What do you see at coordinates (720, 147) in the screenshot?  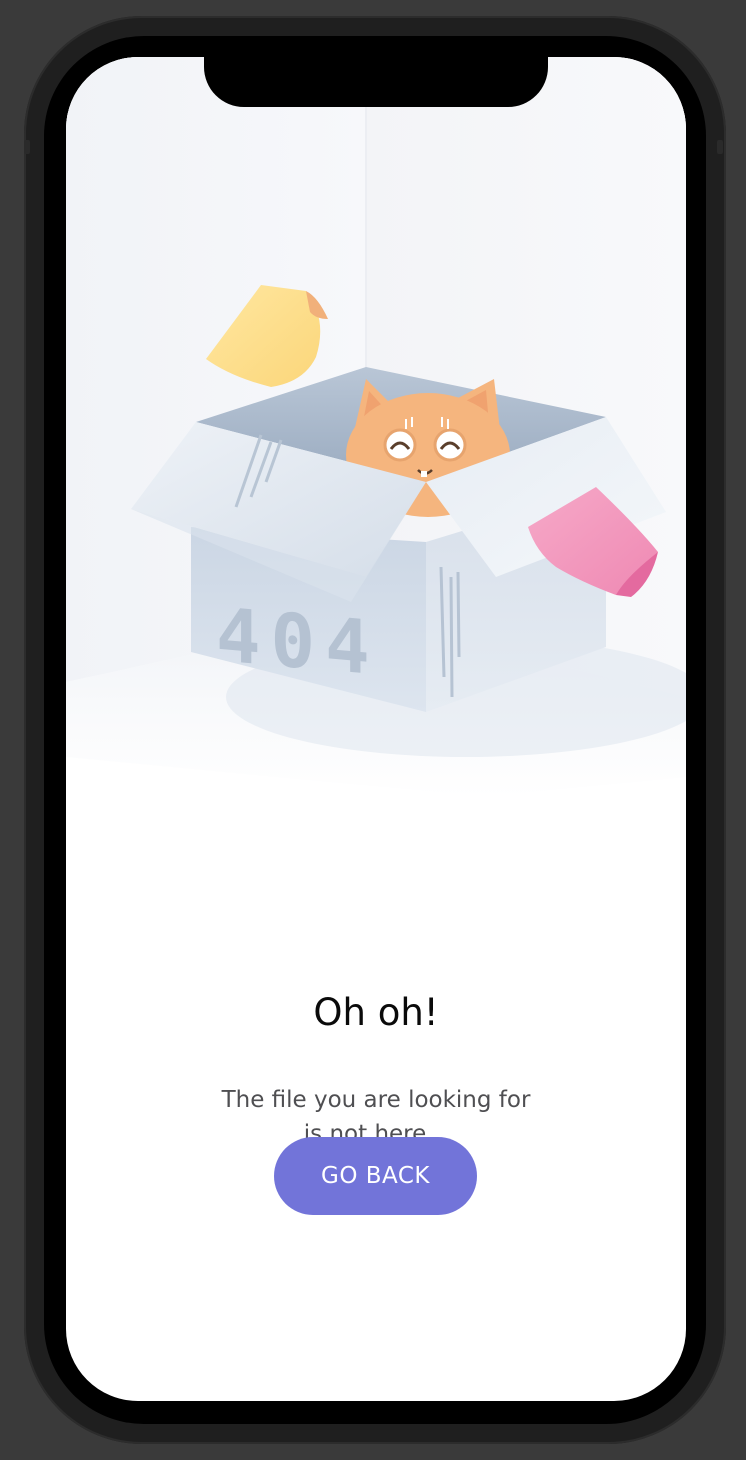 I see `side-button-right` at bounding box center [720, 147].